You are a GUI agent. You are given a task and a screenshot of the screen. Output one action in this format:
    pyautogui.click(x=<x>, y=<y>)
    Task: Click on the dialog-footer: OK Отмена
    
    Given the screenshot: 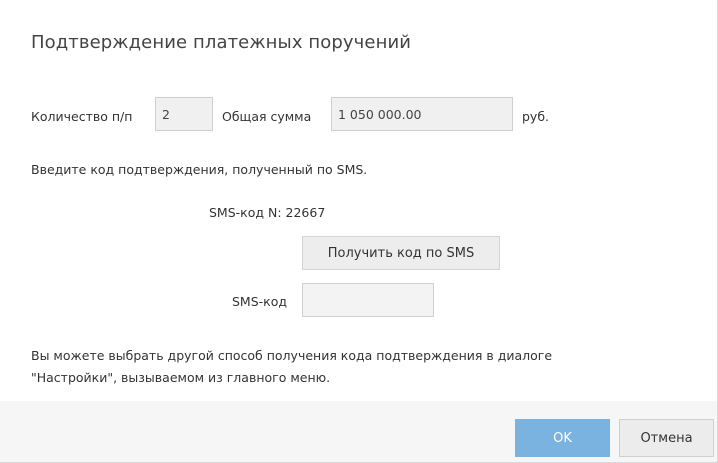 What is the action you would take?
    pyautogui.click(x=358, y=431)
    